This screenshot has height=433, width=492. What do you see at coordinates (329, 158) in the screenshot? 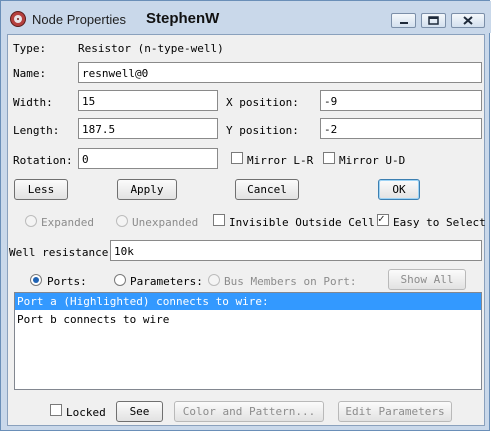
I see `mirror-ud-checkbox` at bounding box center [329, 158].